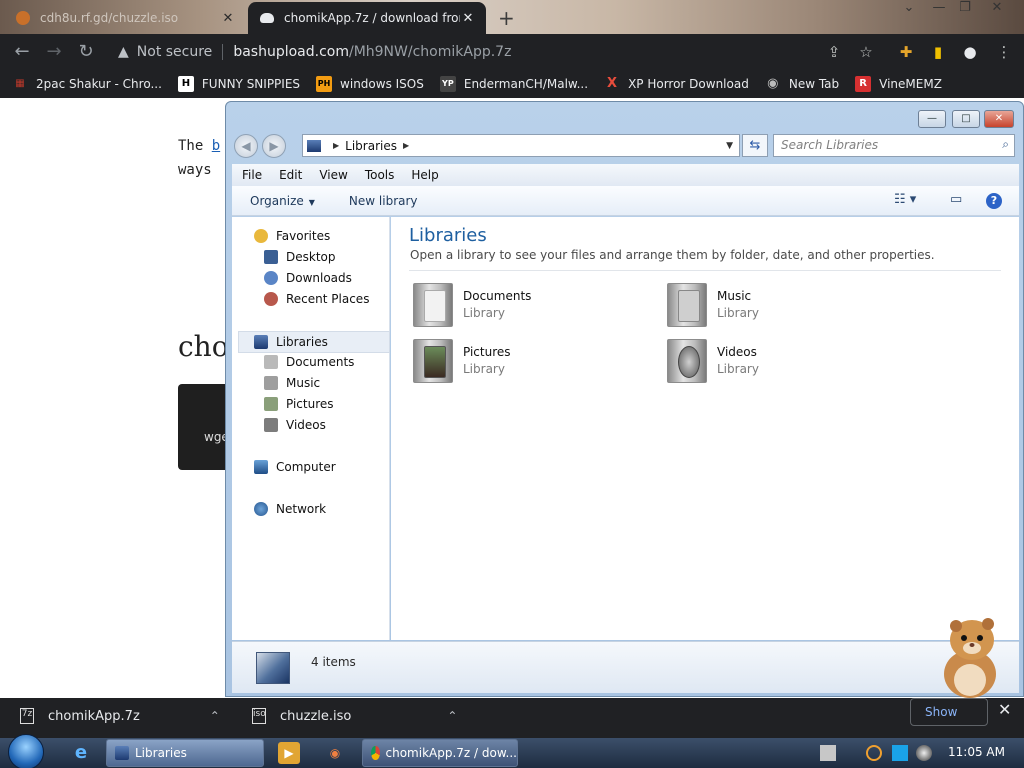  What do you see at coordinates (289, 753) in the screenshot?
I see `media-player-icon: ▶` at bounding box center [289, 753].